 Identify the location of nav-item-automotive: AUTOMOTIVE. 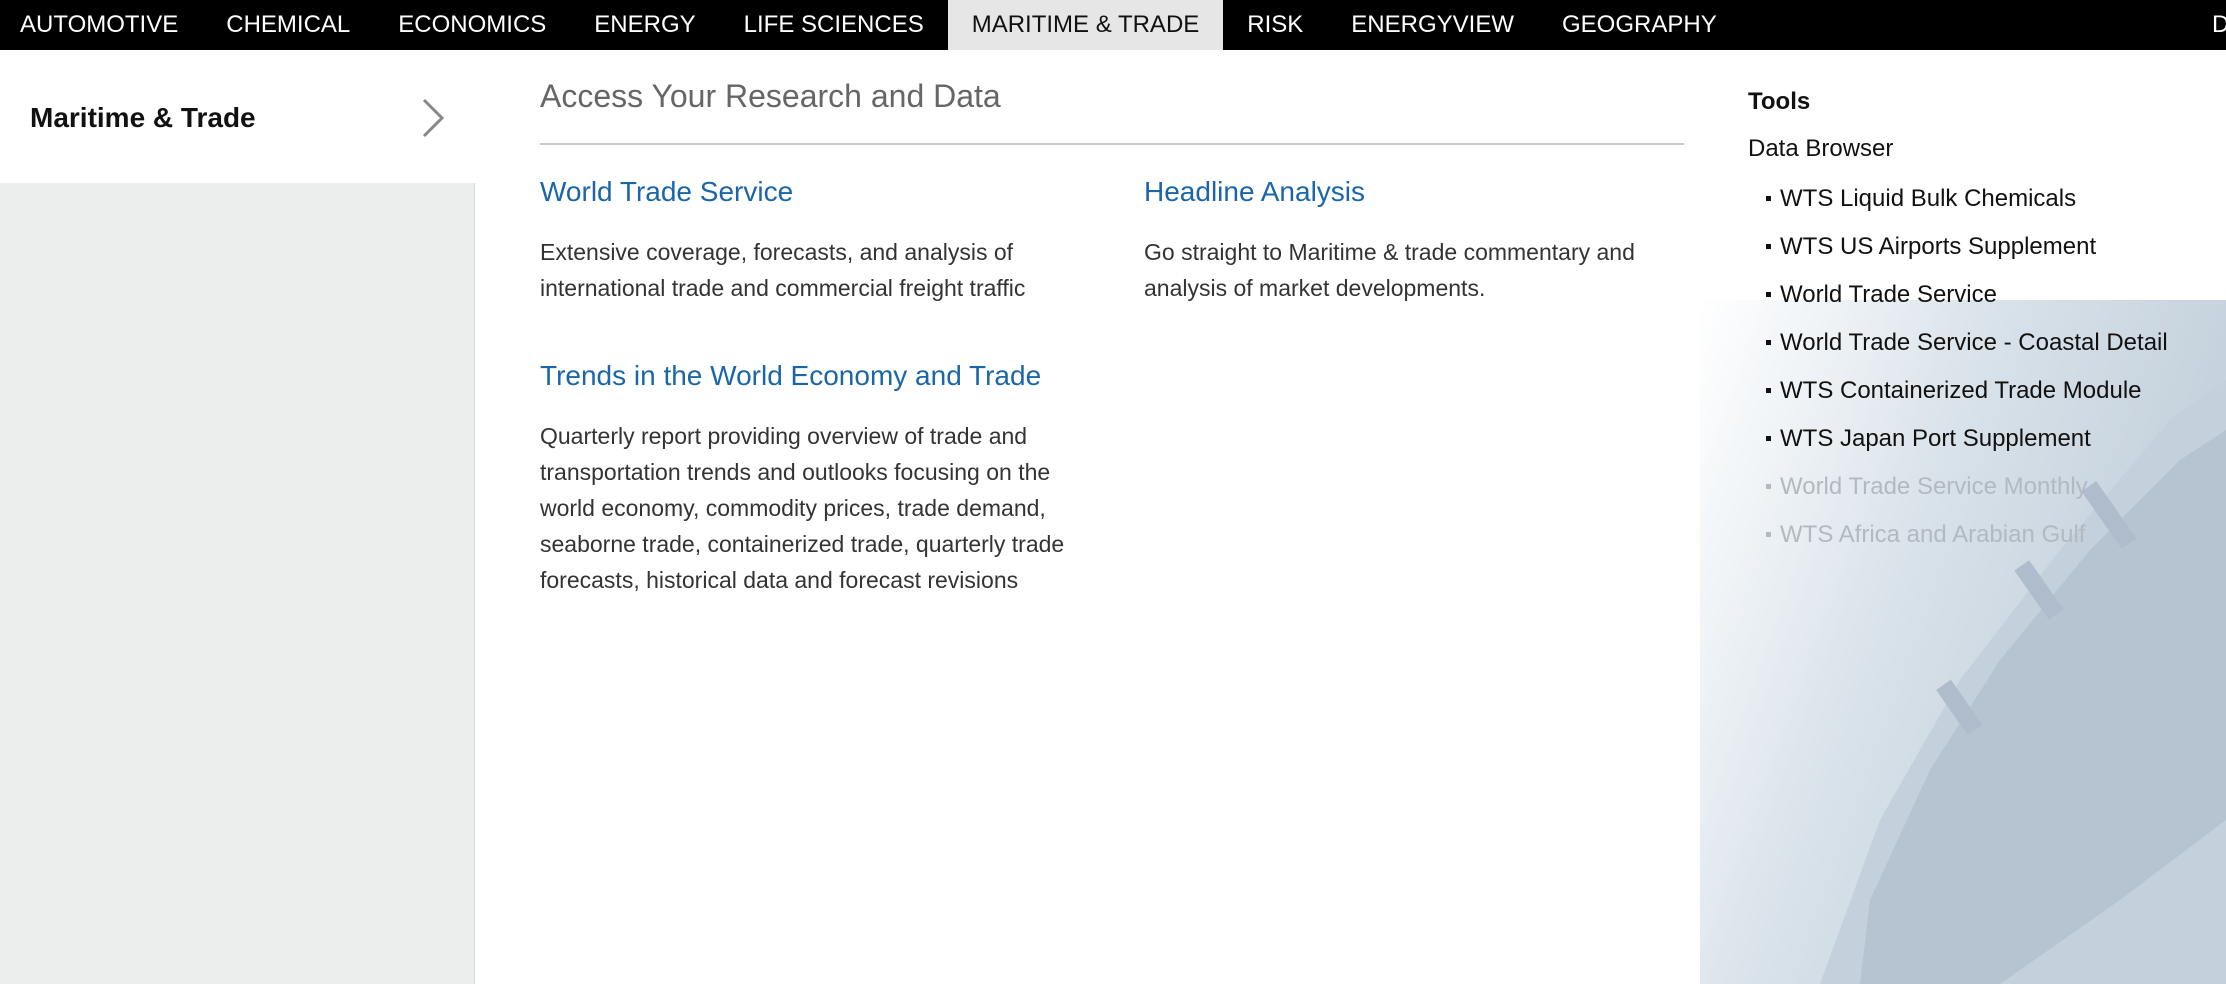
(101, 25).